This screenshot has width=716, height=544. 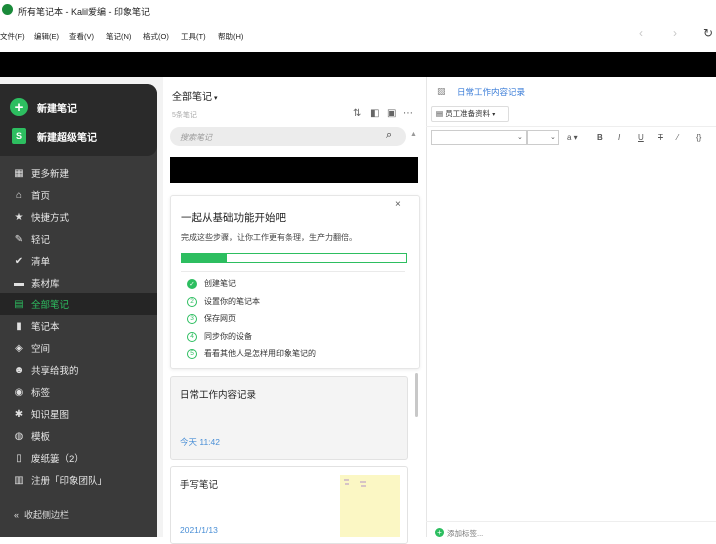 What do you see at coordinates (19, 458) in the screenshot?
I see `trash-icon: ▯` at bounding box center [19, 458].